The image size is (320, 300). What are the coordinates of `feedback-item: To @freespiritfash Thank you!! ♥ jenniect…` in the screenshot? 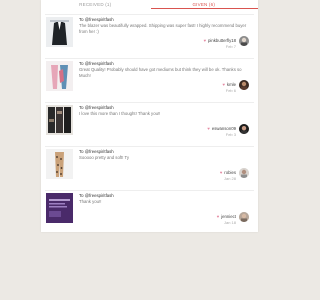 It's located at (149, 210).